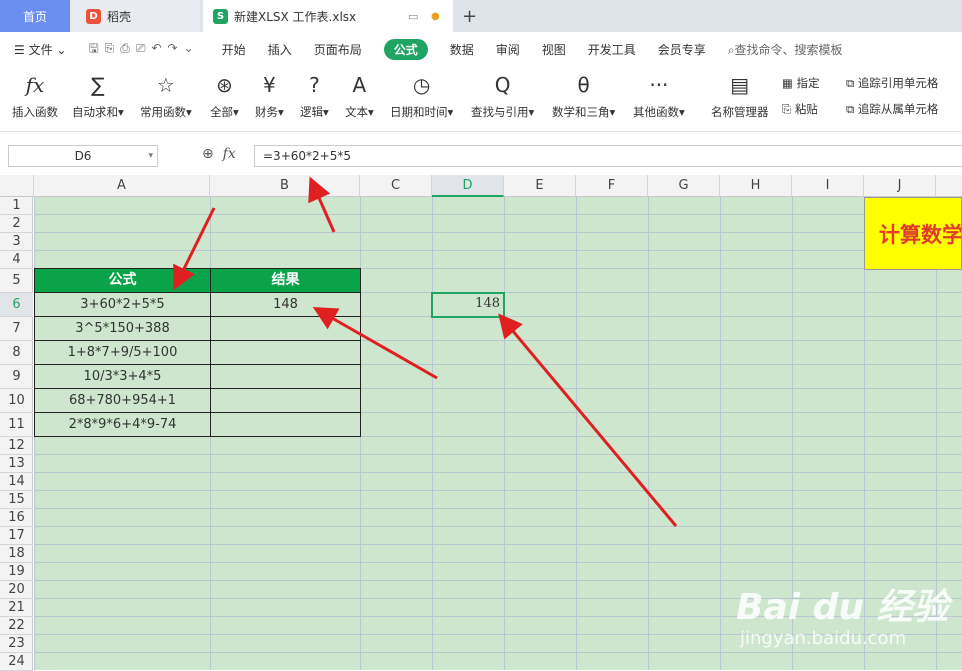 This screenshot has height=671, width=962. I want to click on name-manager-button: ▤ 名称管理器, so click(740, 95).